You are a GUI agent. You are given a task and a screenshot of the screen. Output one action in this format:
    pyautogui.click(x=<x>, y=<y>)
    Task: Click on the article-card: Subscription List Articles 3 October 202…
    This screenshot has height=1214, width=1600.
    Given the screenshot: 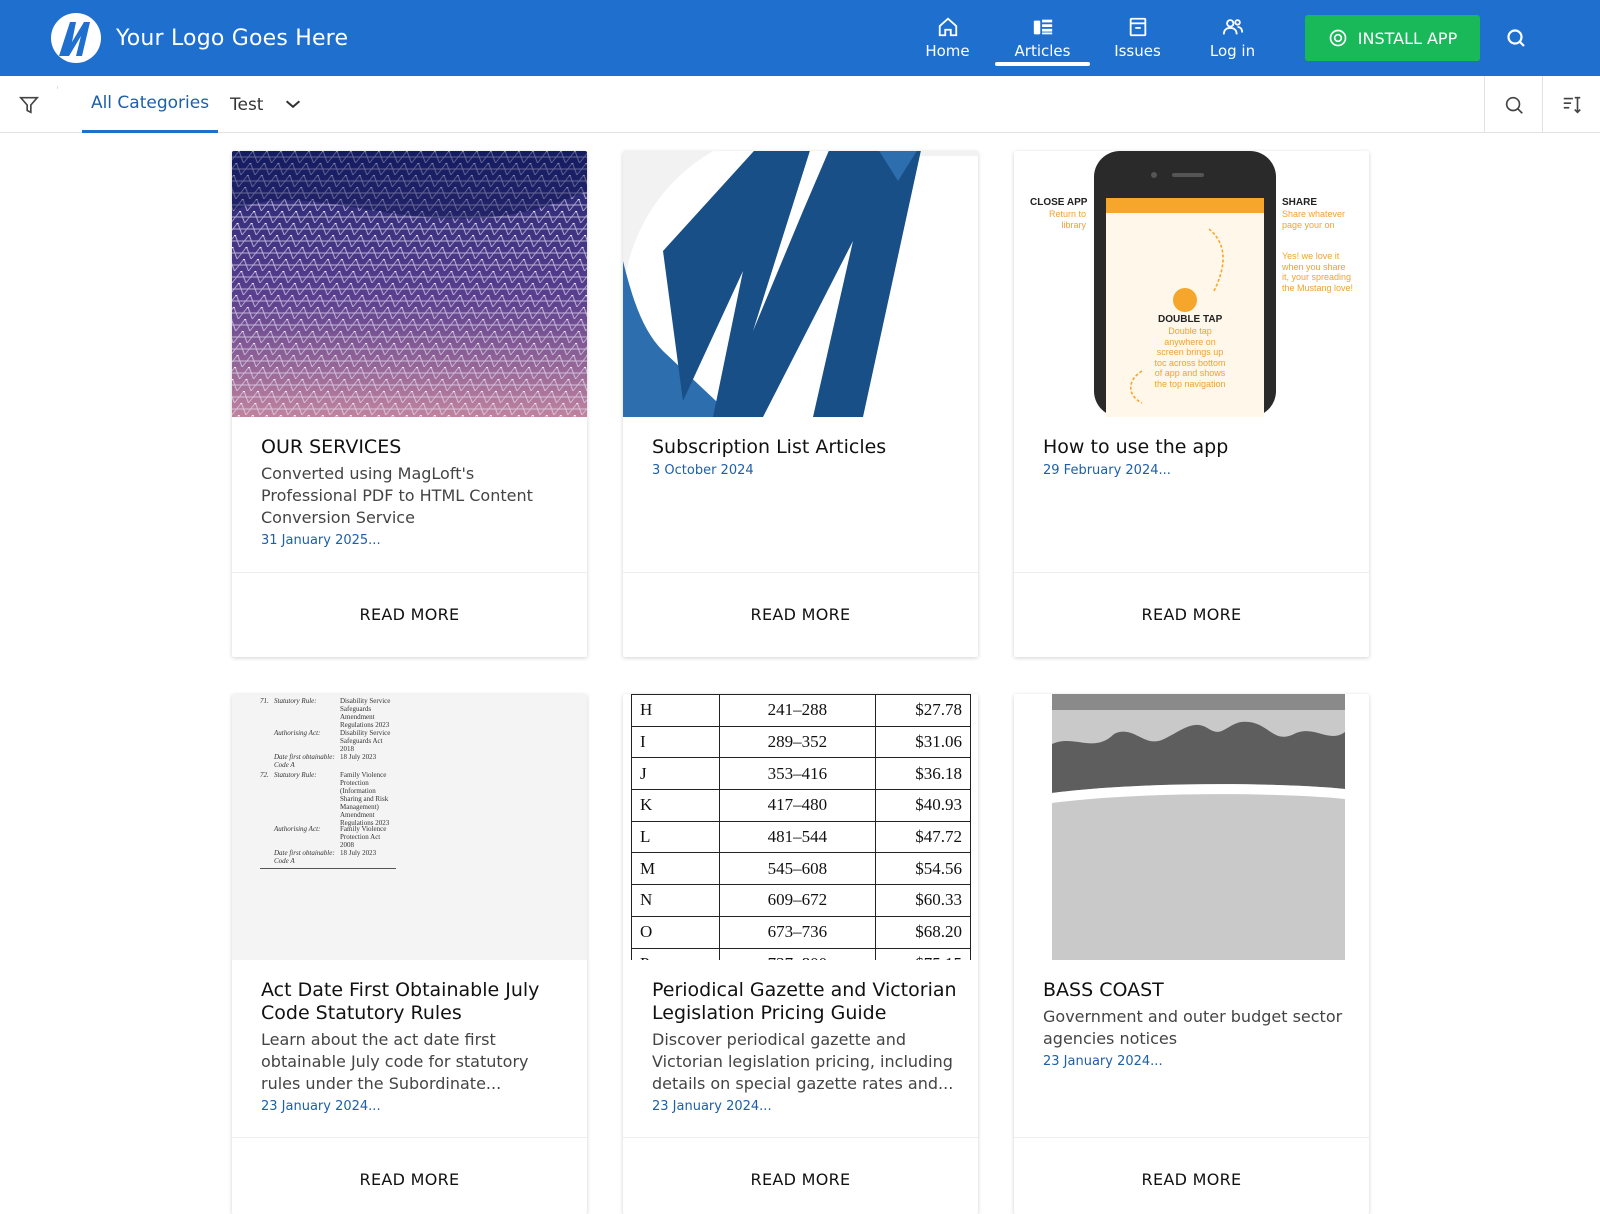 What is the action you would take?
    pyautogui.click(x=800, y=404)
    